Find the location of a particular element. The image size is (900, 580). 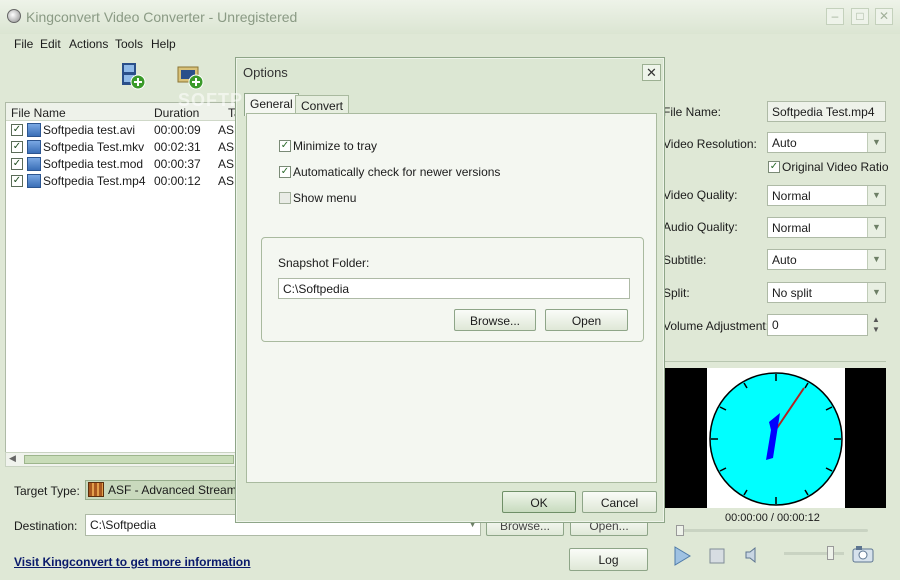

dialog-title: Options is located at coordinates (265, 72).